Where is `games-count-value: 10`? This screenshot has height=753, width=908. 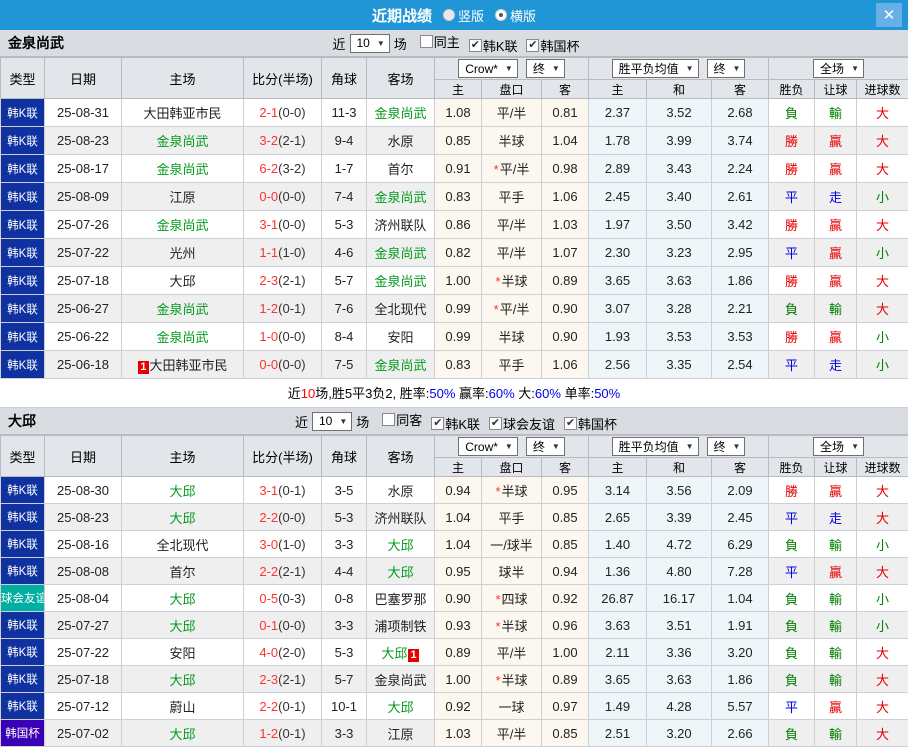
games-count-value: 10 is located at coordinates (326, 421).